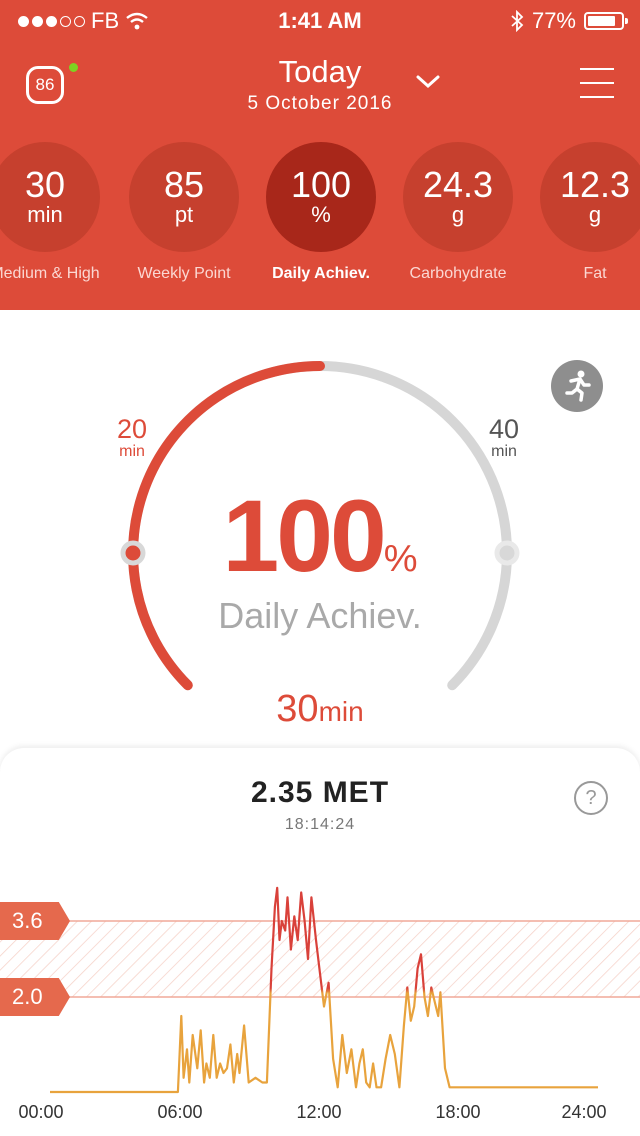 The width and height of the screenshot is (640, 1136). Describe the element at coordinates (595, 273) in the screenshot. I see `summary-label: Fat` at that location.